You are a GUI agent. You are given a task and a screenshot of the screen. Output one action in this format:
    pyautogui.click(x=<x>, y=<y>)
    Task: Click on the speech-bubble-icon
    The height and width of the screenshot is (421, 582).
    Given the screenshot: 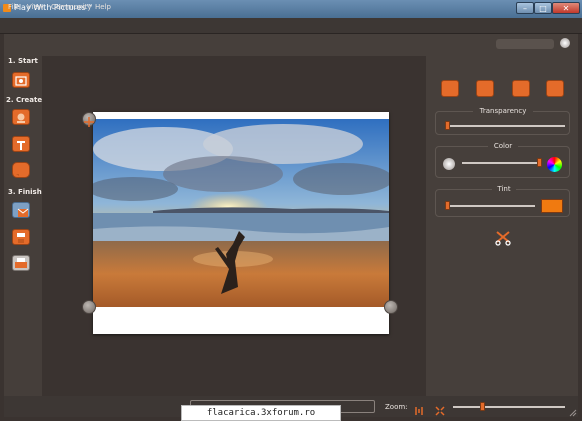 What is the action you would take?
    pyautogui.click(x=21, y=170)
    